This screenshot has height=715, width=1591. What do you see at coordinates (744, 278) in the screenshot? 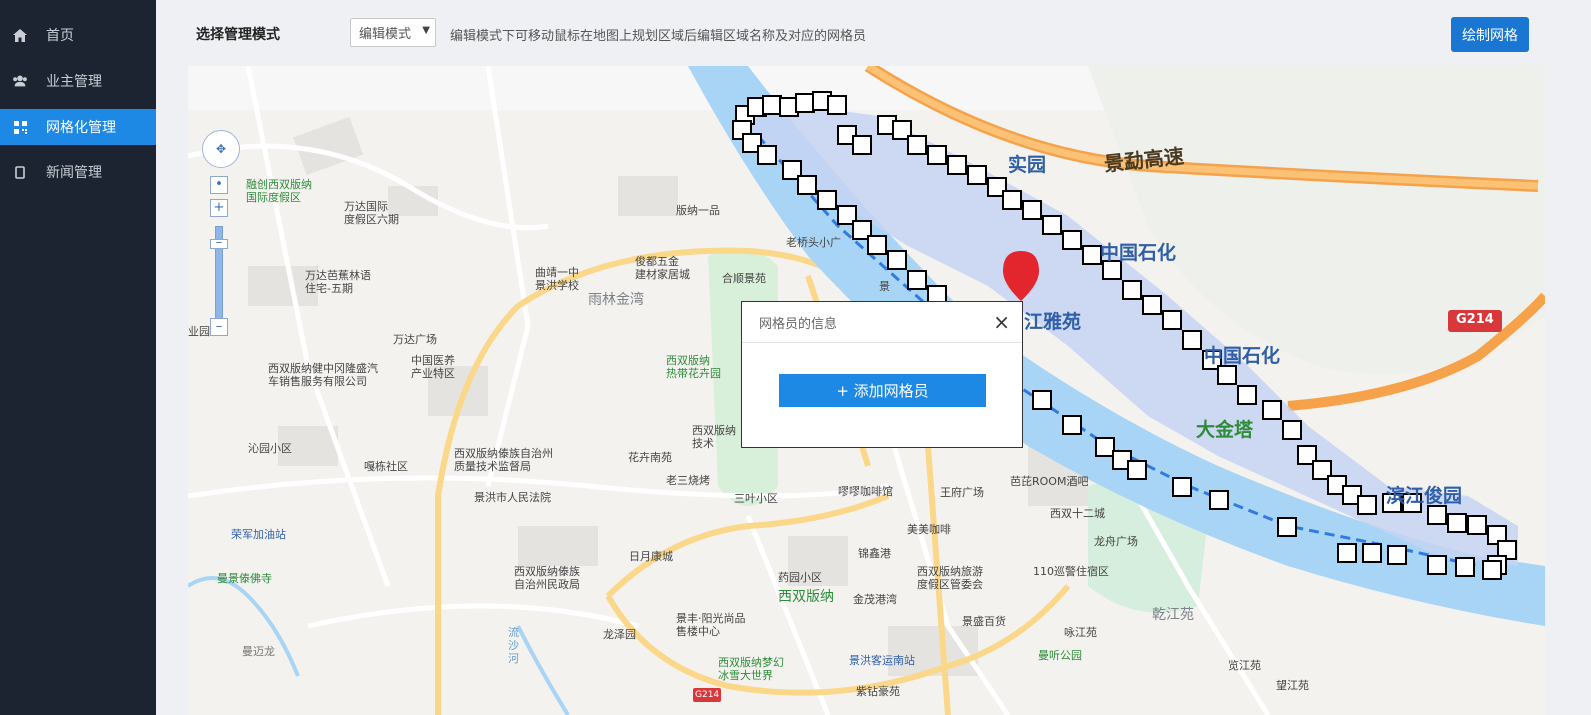
I see `map-label: 合顺景苑` at bounding box center [744, 278].